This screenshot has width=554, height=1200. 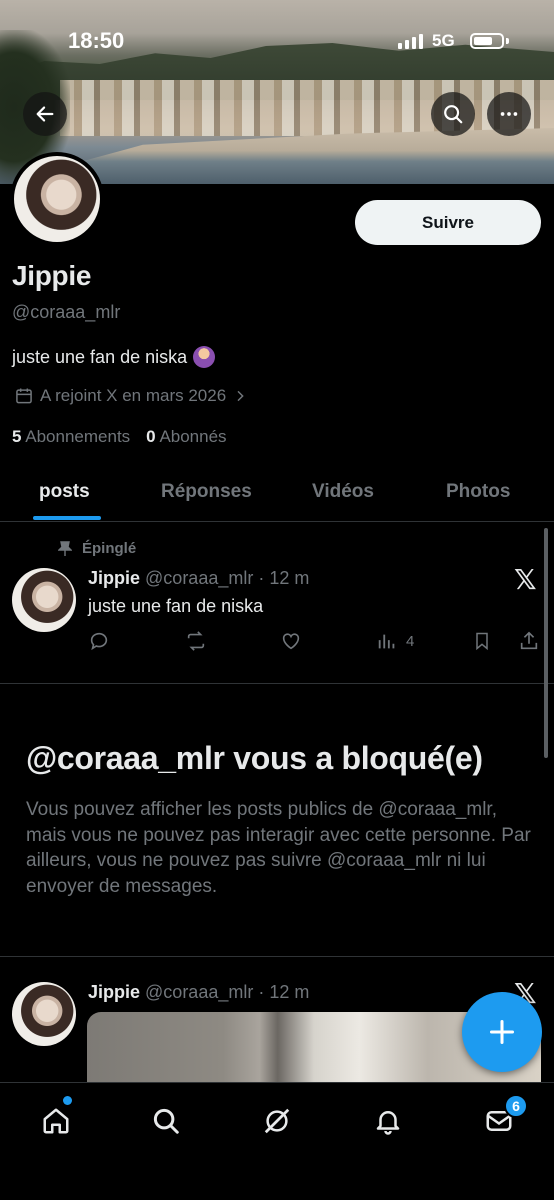 I want to click on profile-avatar, so click(x=57, y=199).